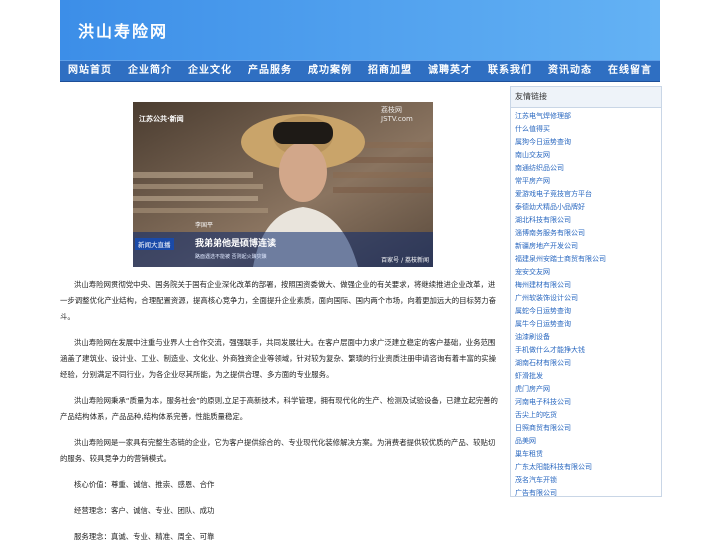 This screenshot has height=555, width=720. What do you see at coordinates (330, 71) in the screenshot?
I see `nav-item-cases: 成功案例` at bounding box center [330, 71].